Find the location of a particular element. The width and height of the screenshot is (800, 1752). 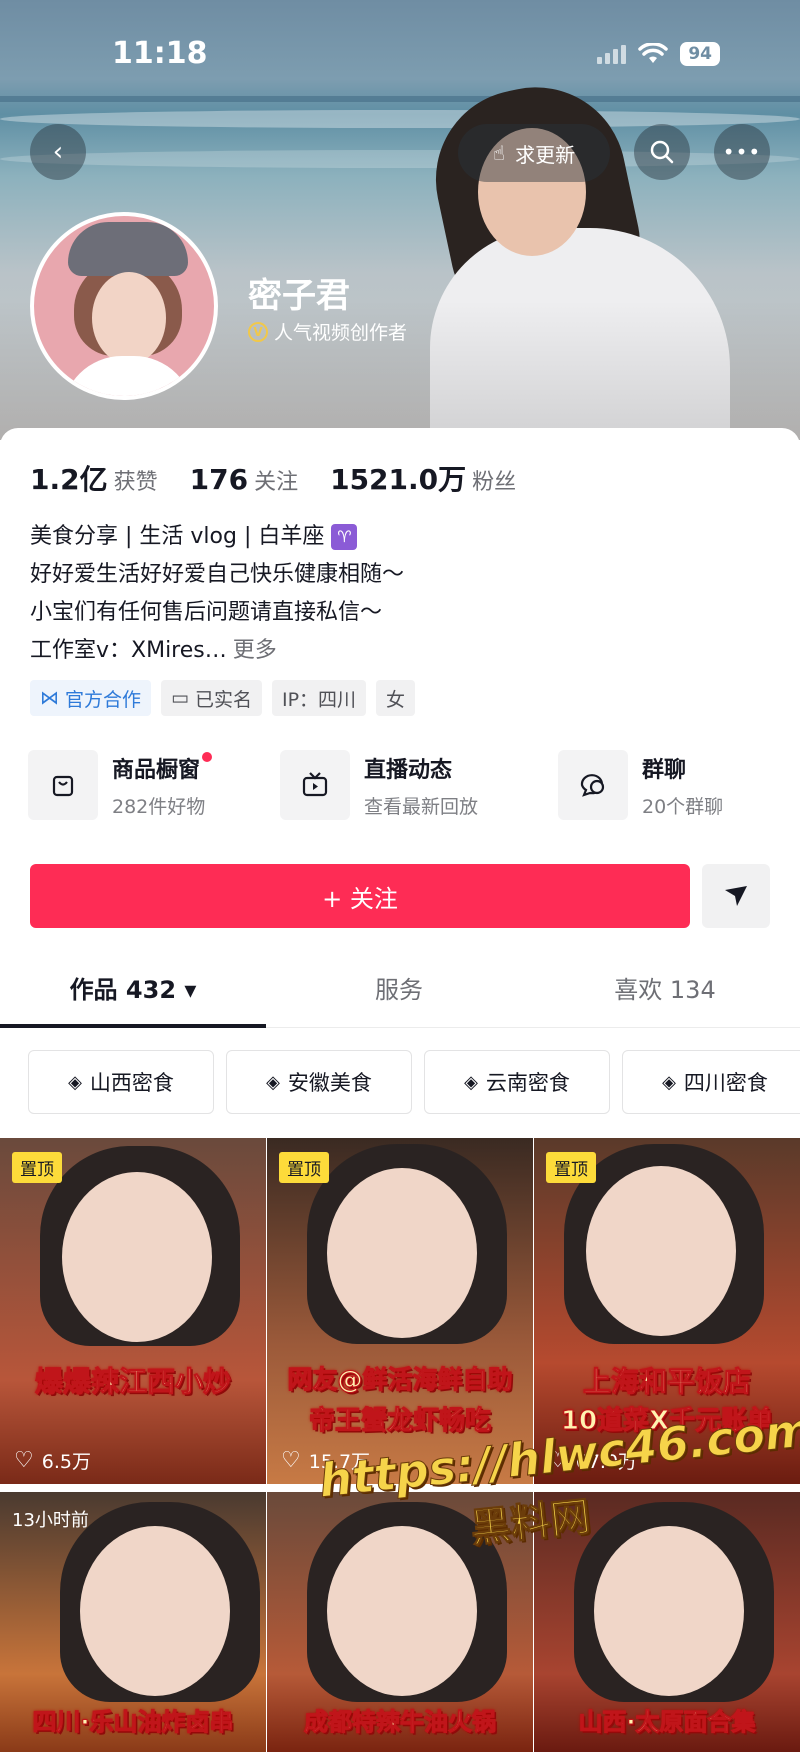

hand-point-icon: ☝ is located at coordinates (499, 153).